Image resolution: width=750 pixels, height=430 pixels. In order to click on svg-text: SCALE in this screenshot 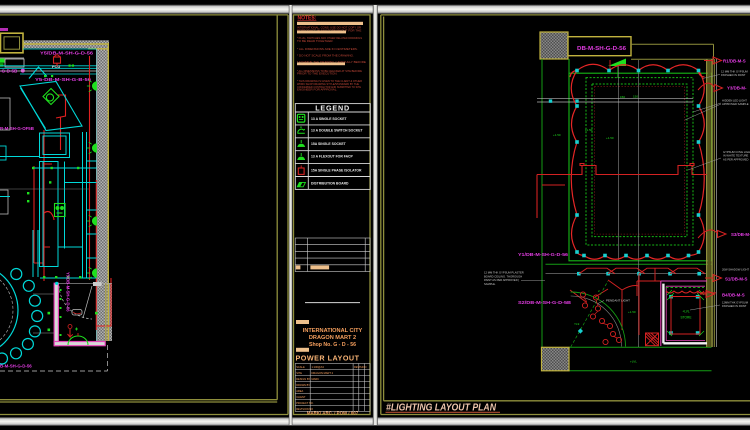, I will do `click(300, 367)`.